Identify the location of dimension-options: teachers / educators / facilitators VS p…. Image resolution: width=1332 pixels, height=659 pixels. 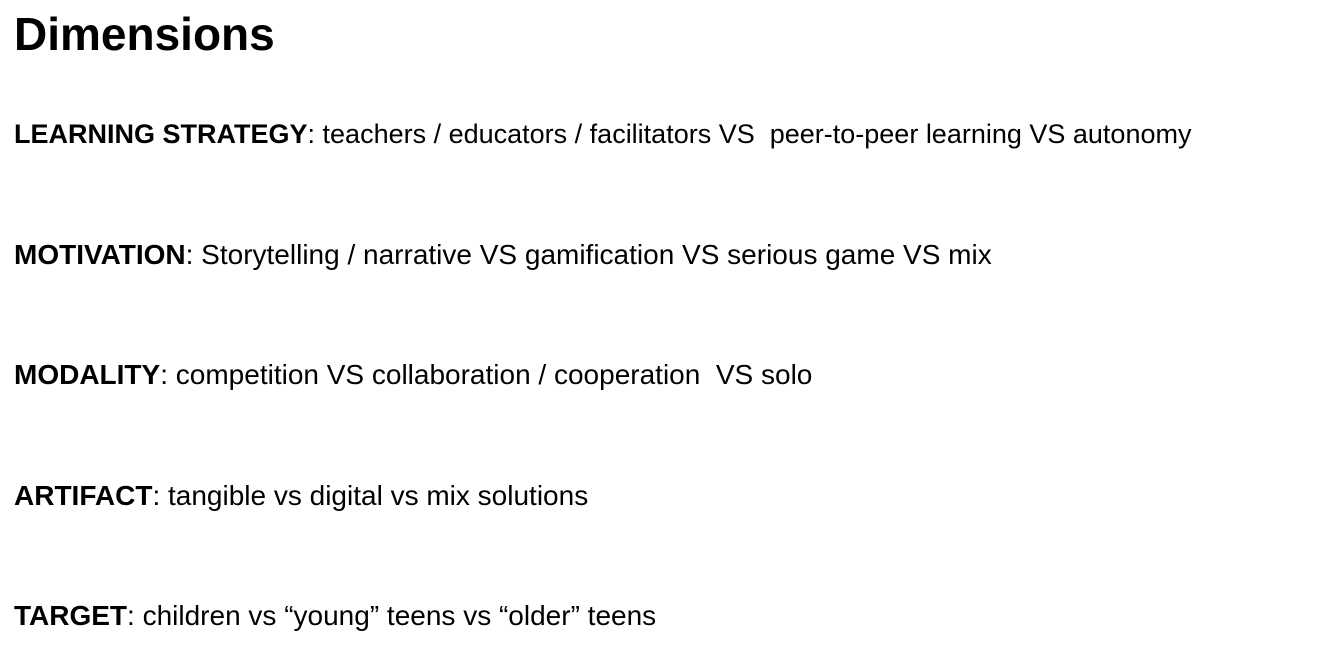
(757, 134).